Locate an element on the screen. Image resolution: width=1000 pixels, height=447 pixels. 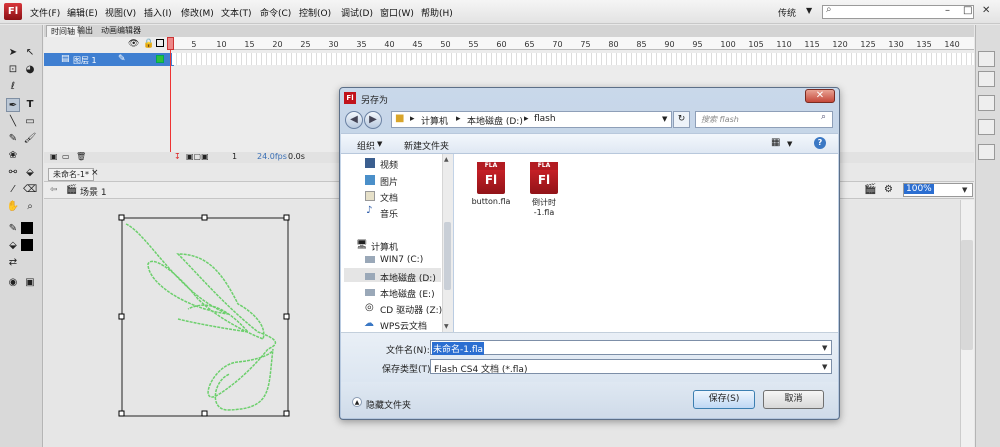
frame-ruler is located at coordinates (571, 43).